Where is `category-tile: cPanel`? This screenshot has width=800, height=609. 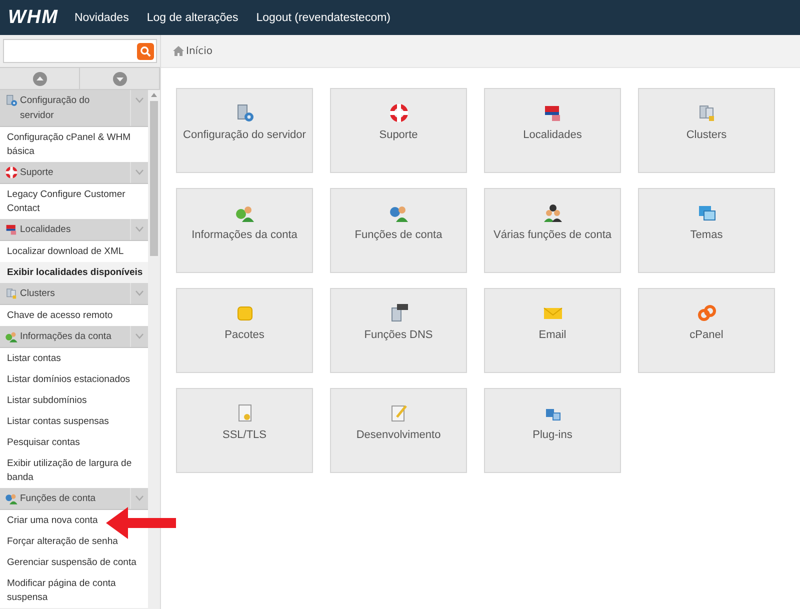 category-tile: cPanel is located at coordinates (706, 330).